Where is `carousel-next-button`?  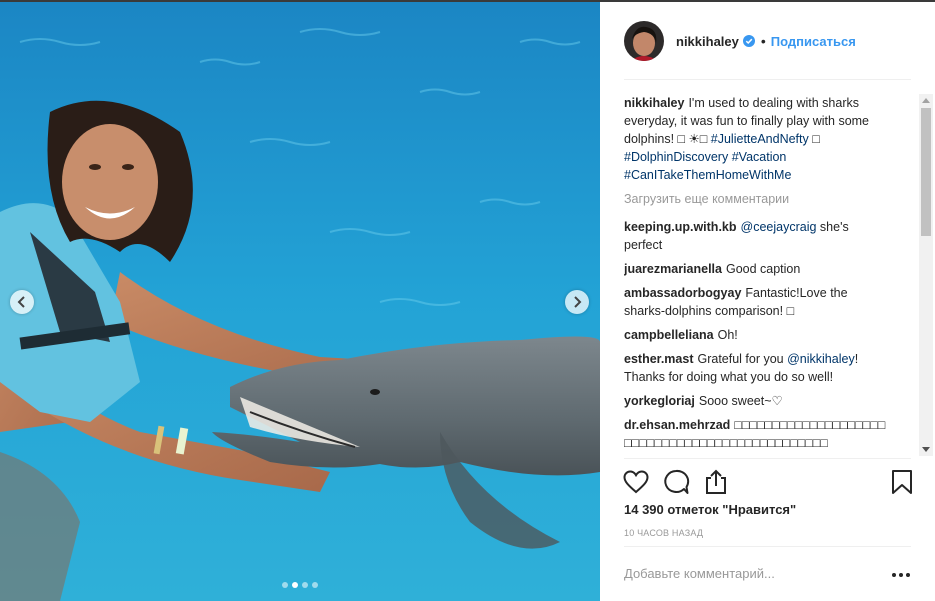 carousel-next-button is located at coordinates (577, 302).